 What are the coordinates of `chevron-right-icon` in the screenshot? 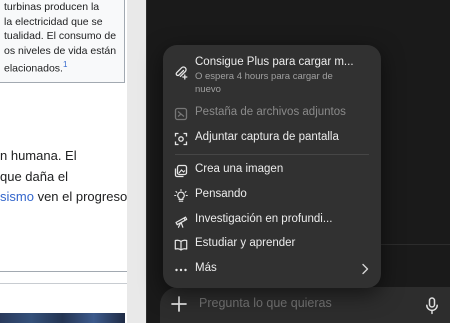 It's located at (365, 269).